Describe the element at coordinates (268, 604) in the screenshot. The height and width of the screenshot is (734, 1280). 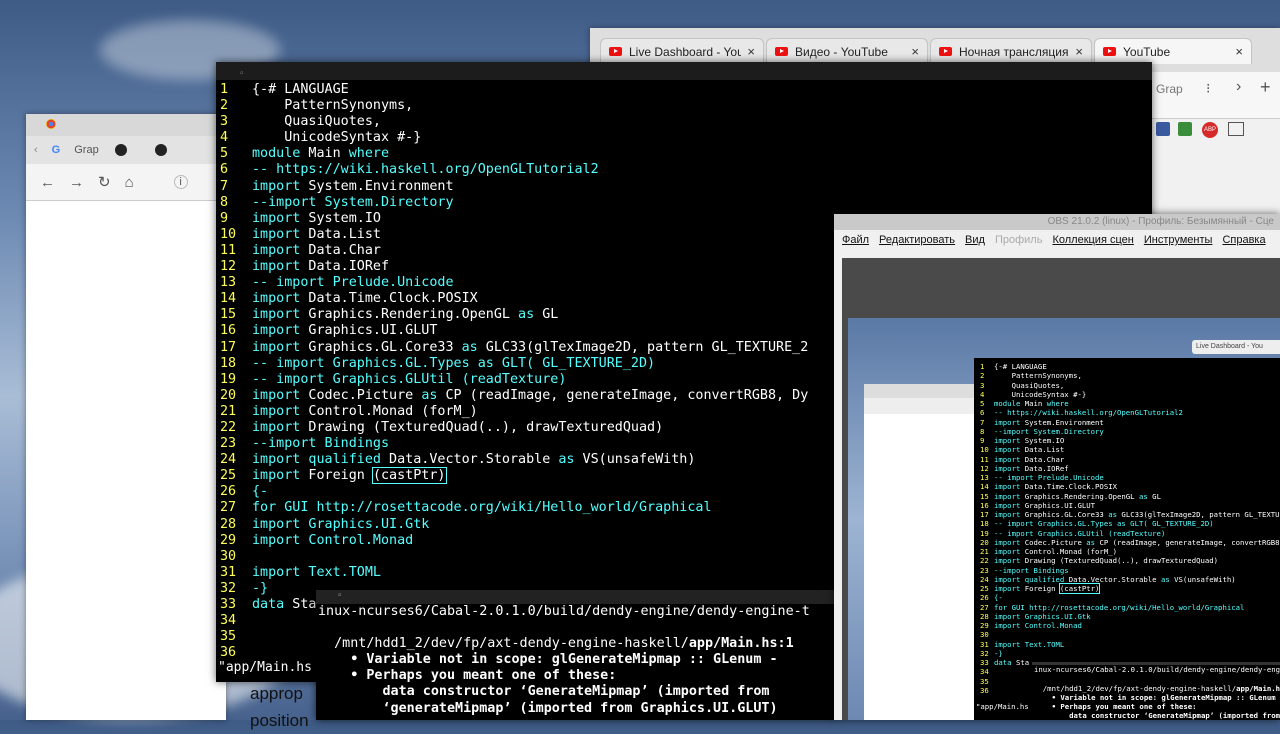
I see `code-token: data` at that location.